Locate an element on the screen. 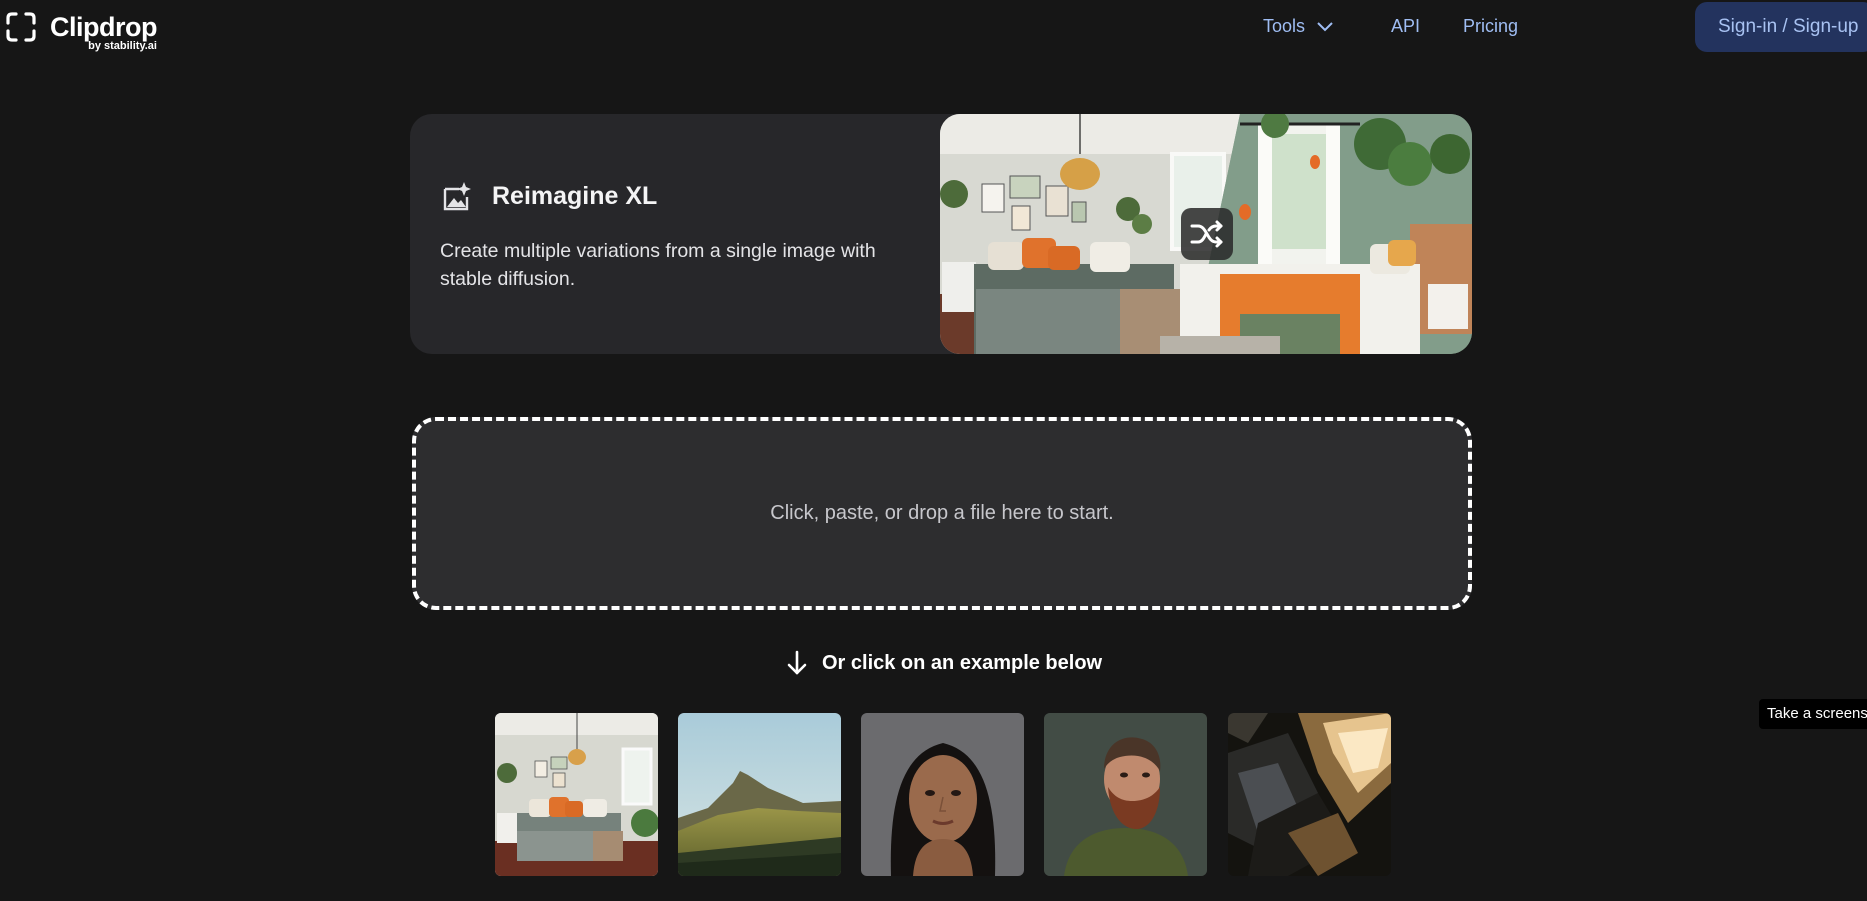 The width and height of the screenshot is (1867, 901). shuffle-icon is located at coordinates (1206, 234).